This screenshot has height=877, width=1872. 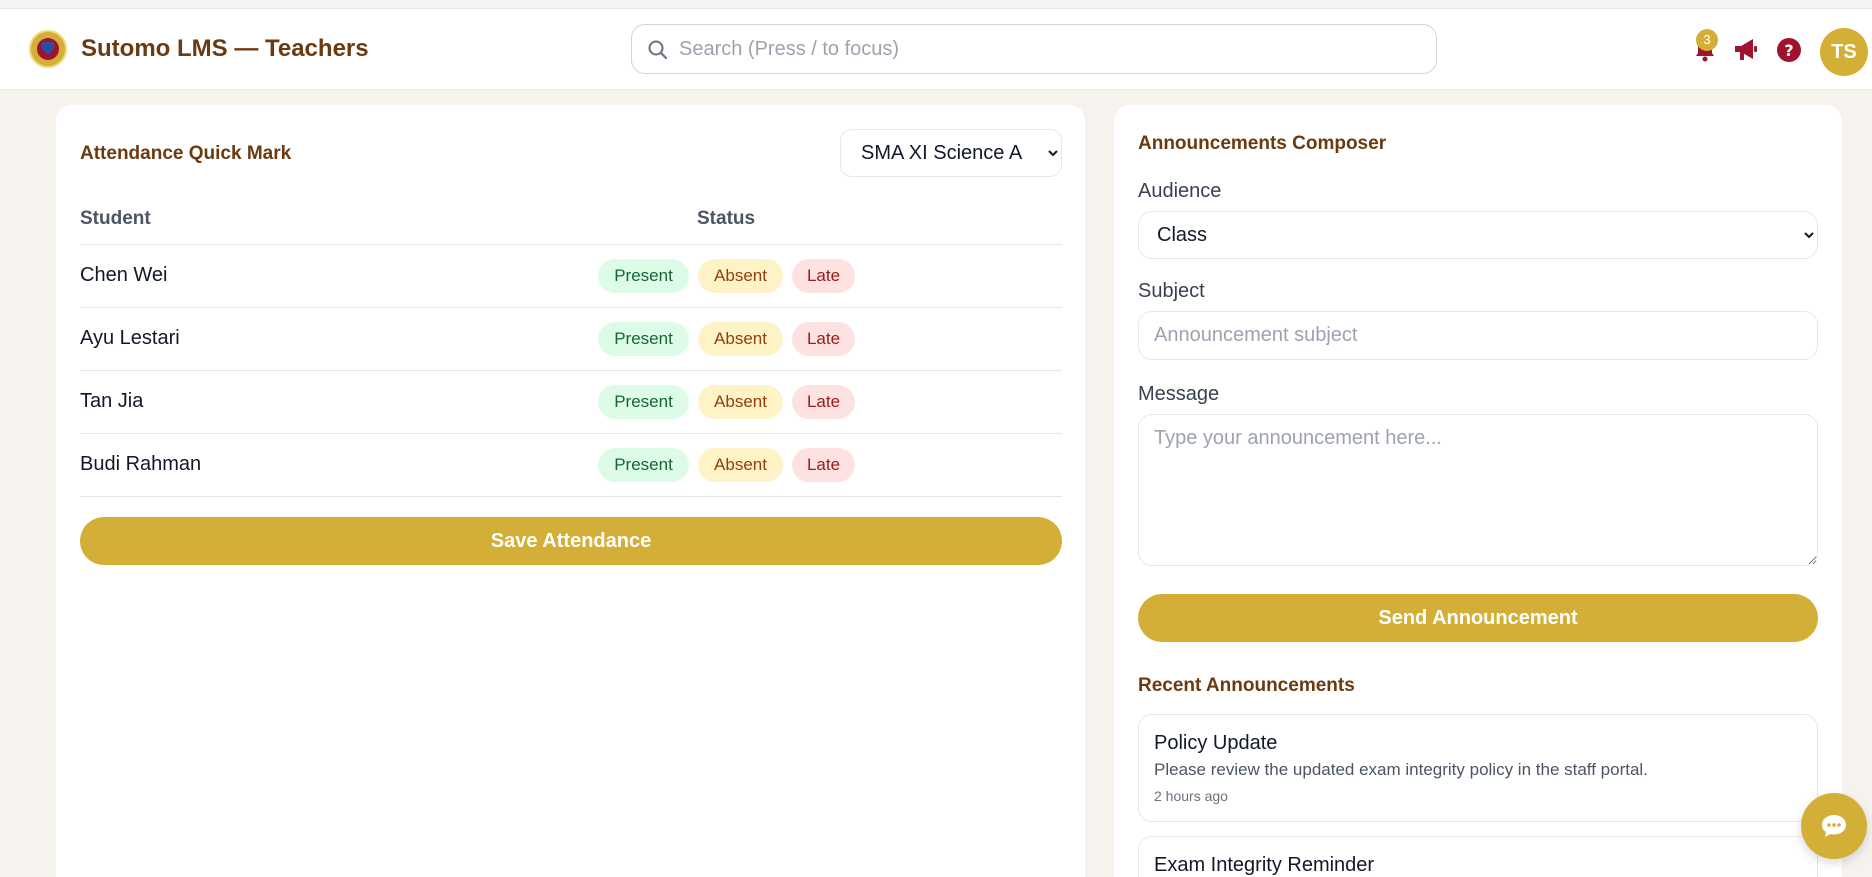 I want to click on message-label: Message, so click(x=1179, y=394).